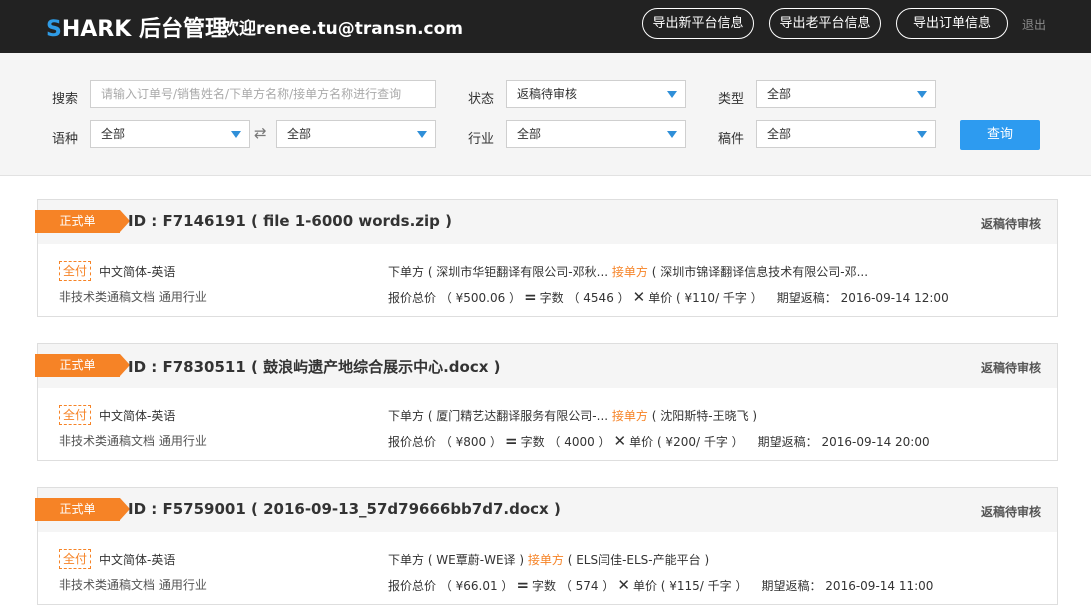  I want to click on industry-select: 全部, so click(596, 134).